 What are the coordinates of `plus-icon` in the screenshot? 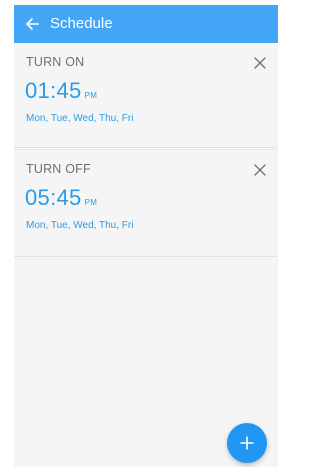 It's located at (247, 443).